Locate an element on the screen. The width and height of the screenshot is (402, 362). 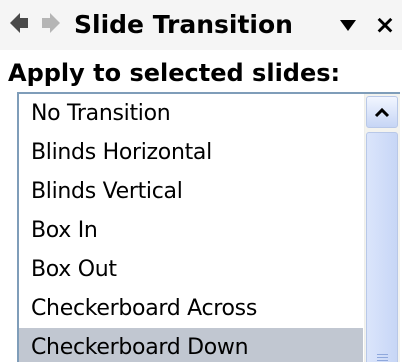
list-item: Blinds Horizontal is located at coordinates (191, 152).